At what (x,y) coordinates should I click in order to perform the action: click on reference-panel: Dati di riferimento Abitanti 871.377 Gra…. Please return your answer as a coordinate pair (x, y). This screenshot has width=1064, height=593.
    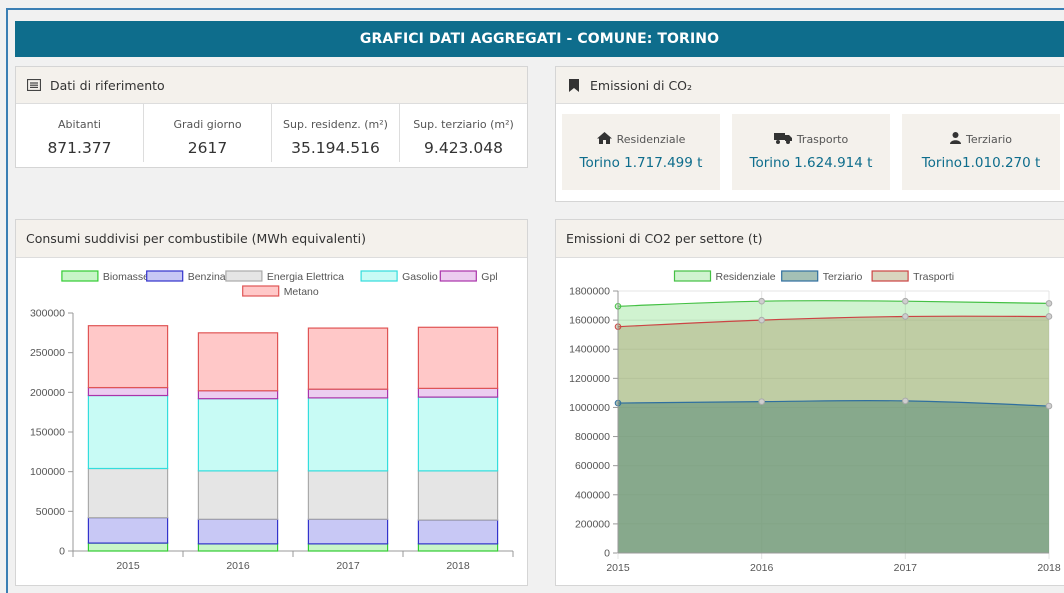
    Looking at the image, I should click on (271, 117).